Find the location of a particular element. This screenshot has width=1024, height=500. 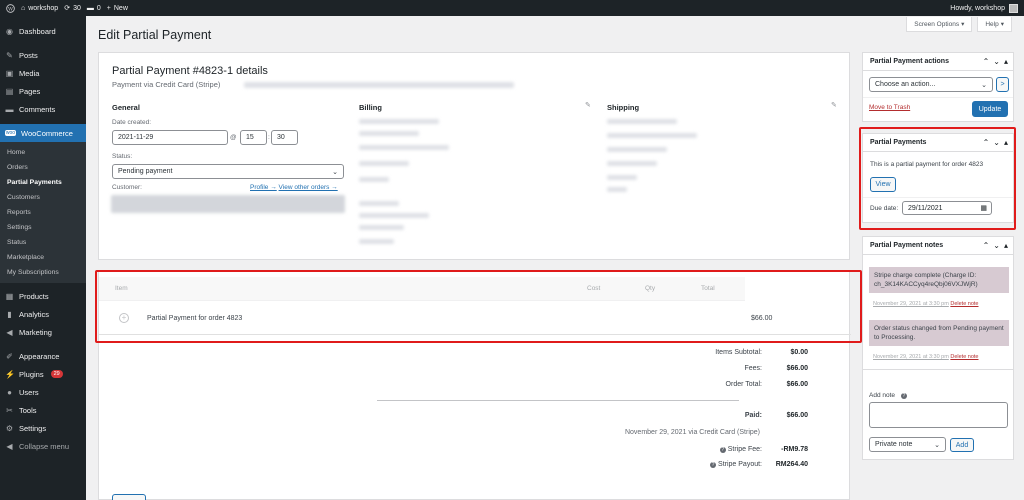

submenu-my-subscriptions: My Subscriptions is located at coordinates (43, 272).